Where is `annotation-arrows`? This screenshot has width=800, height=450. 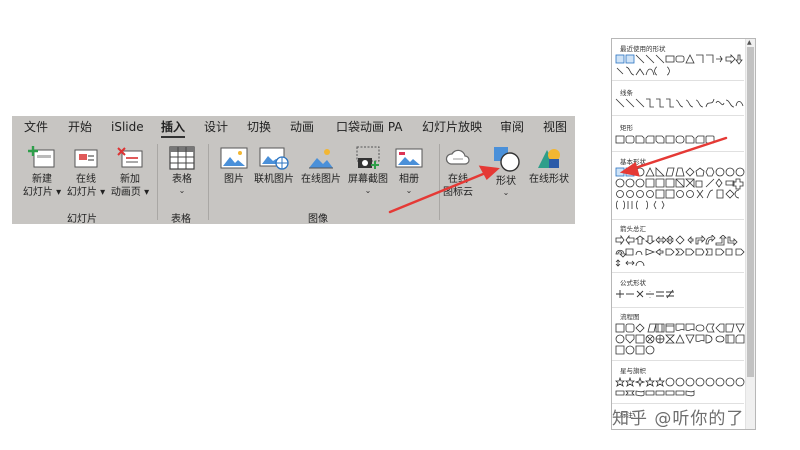
annotation-arrows is located at coordinates (558, 175).